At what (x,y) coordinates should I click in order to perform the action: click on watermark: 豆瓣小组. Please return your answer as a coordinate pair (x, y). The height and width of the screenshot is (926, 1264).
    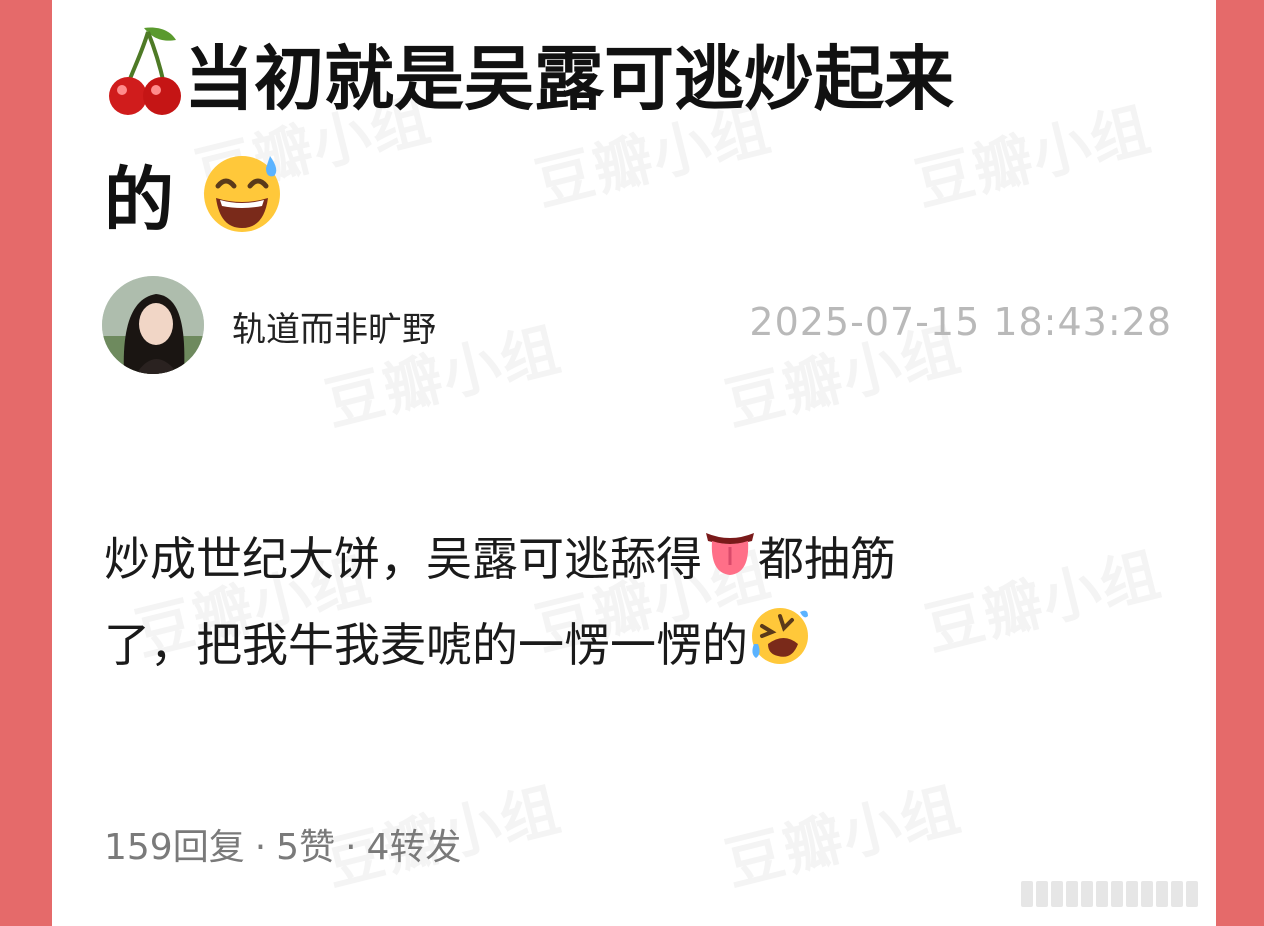
    Looking at the image, I should click on (841, 832).